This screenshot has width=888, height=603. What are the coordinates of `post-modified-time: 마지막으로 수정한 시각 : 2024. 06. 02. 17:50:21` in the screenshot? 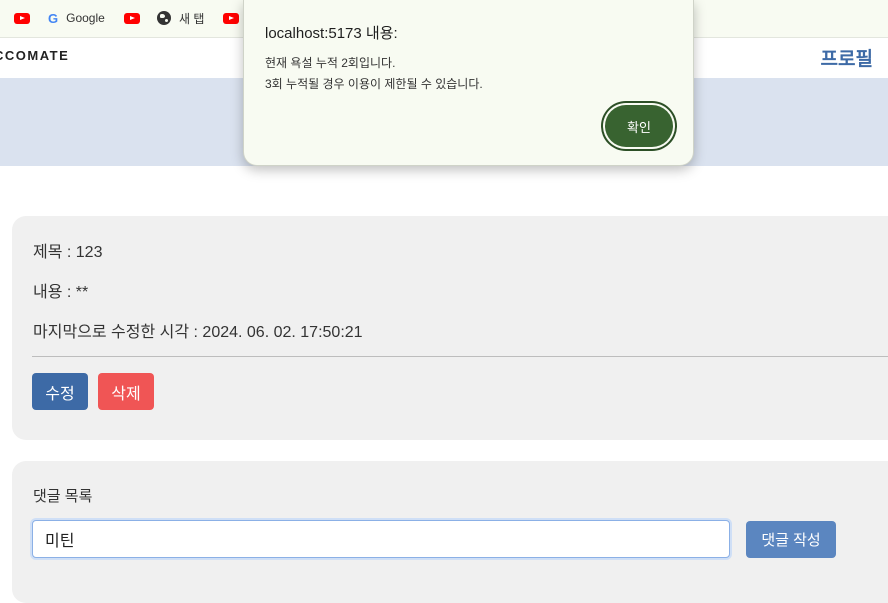 It's located at (198, 332).